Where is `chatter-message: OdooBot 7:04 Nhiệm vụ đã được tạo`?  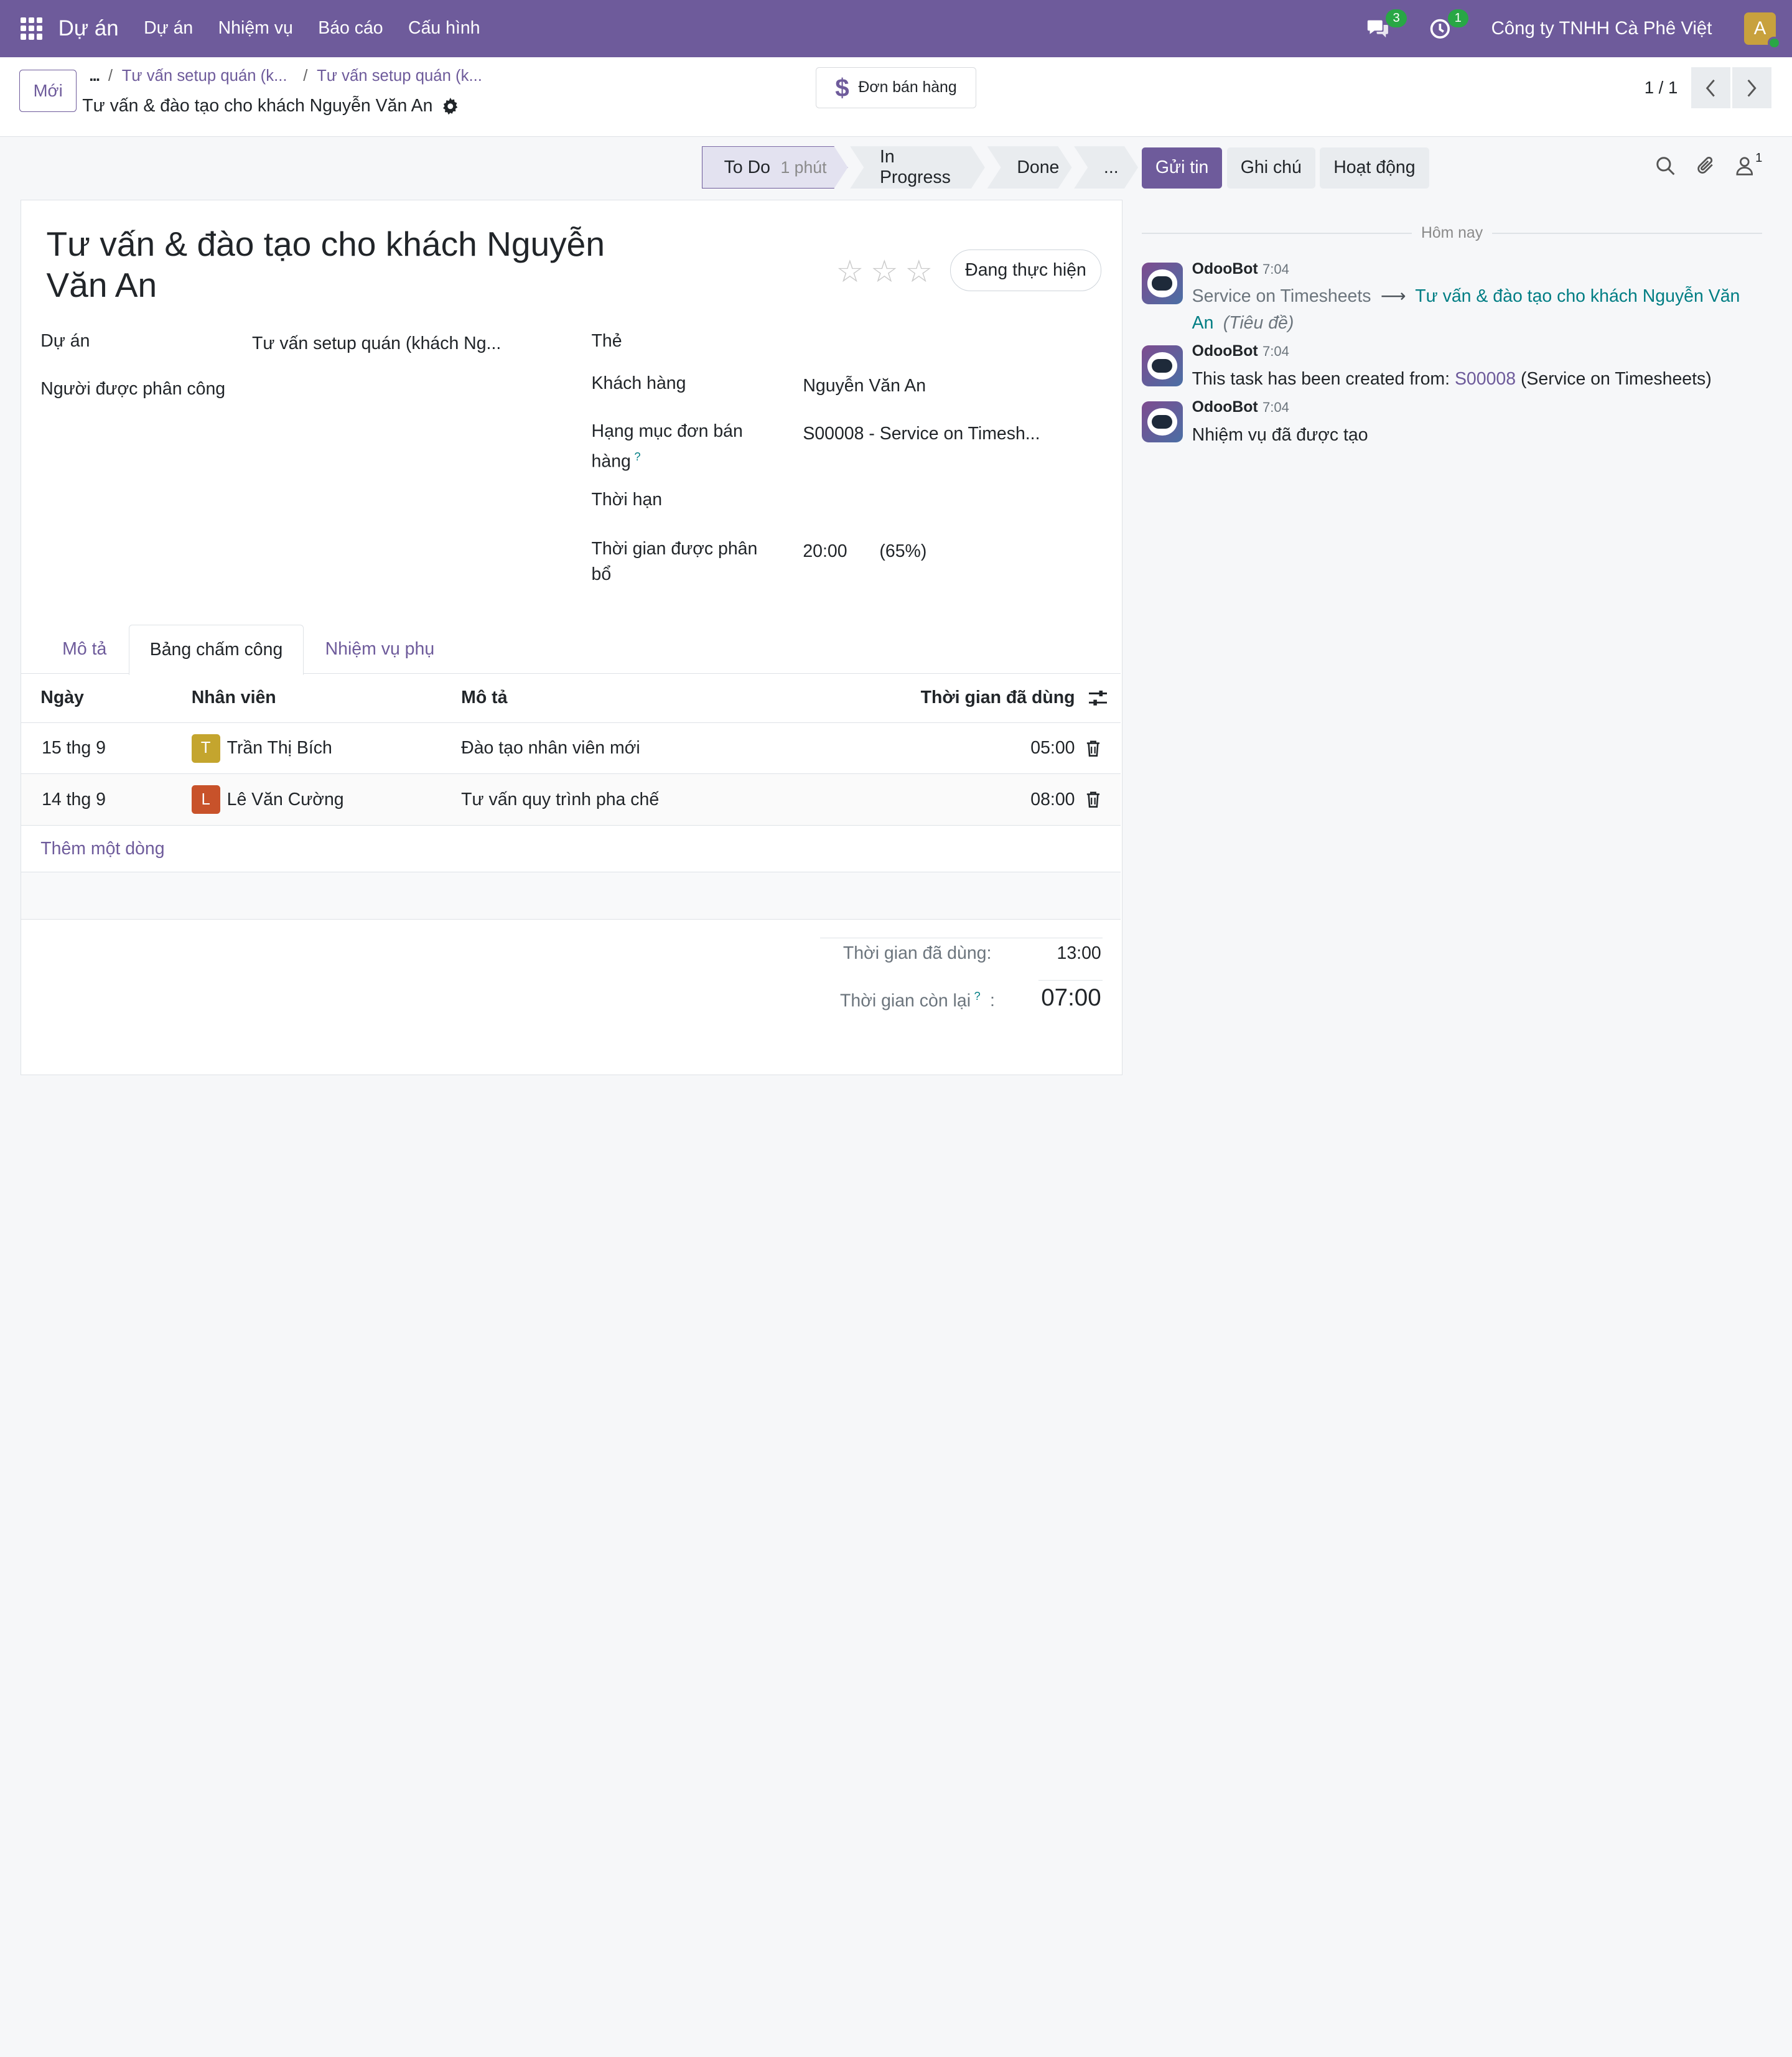
chatter-message: OdooBot 7:04 Nhiệm vụ đã được tạo is located at coordinates (1453, 425).